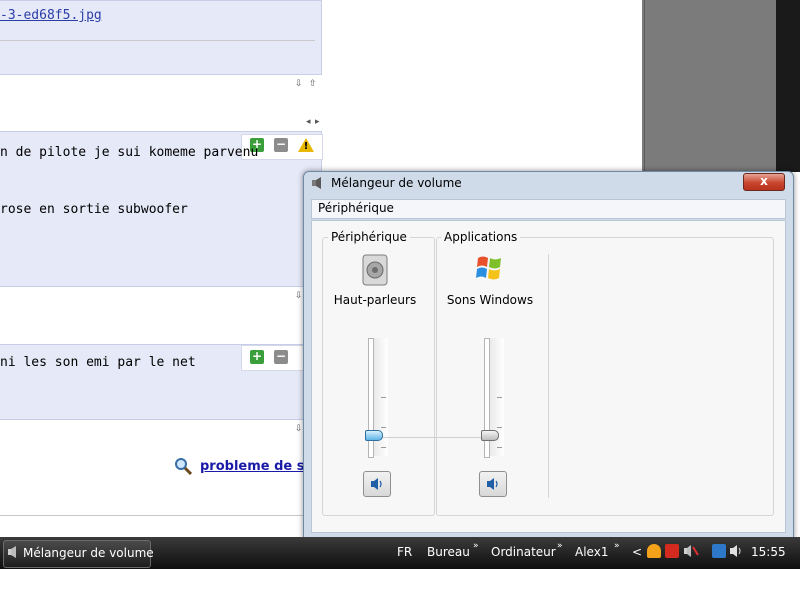 This screenshot has width=800, height=600. Describe the element at coordinates (523, 552) in the screenshot. I see `toolbar-ordinateur: Ordinateur` at that location.